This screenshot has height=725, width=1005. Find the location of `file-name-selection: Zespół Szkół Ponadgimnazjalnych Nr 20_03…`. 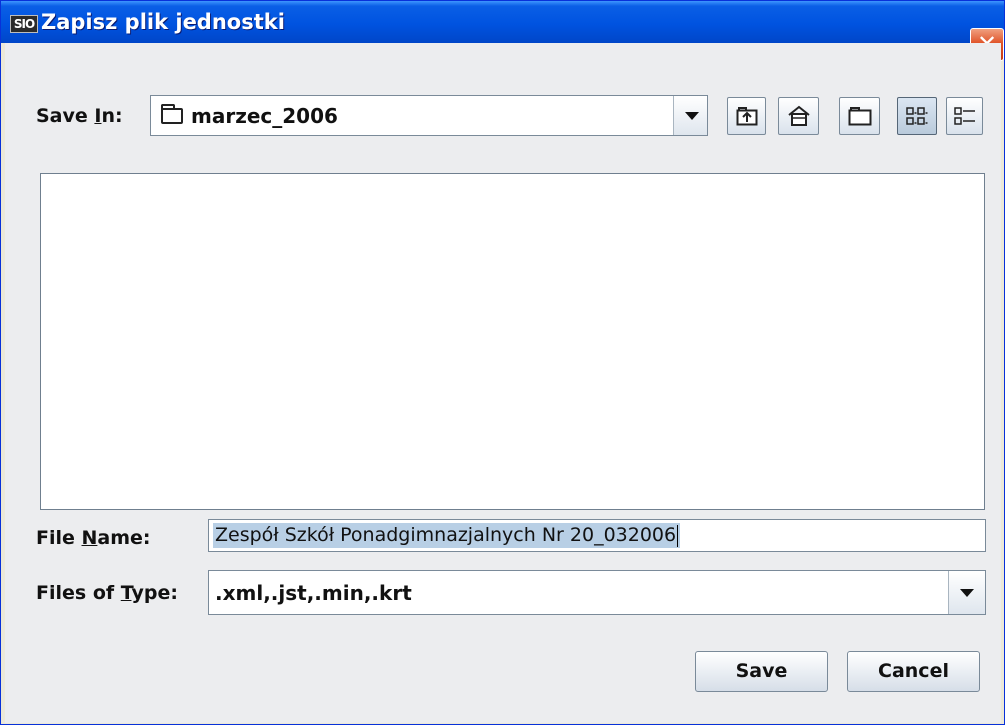

file-name-selection: Zespół Szkół Ponadgimnazjalnych Nr 20_03… is located at coordinates (447, 535).